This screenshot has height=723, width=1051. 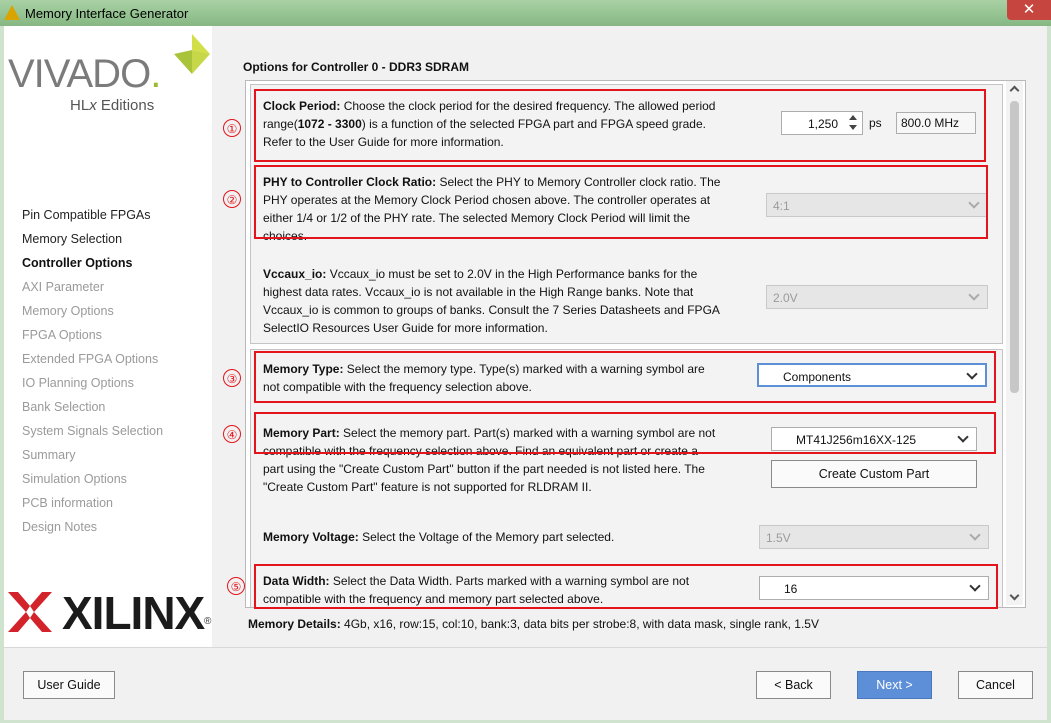 What do you see at coordinates (77, 263) in the screenshot?
I see `nav-item-controller-options: Controller Options` at bounding box center [77, 263].